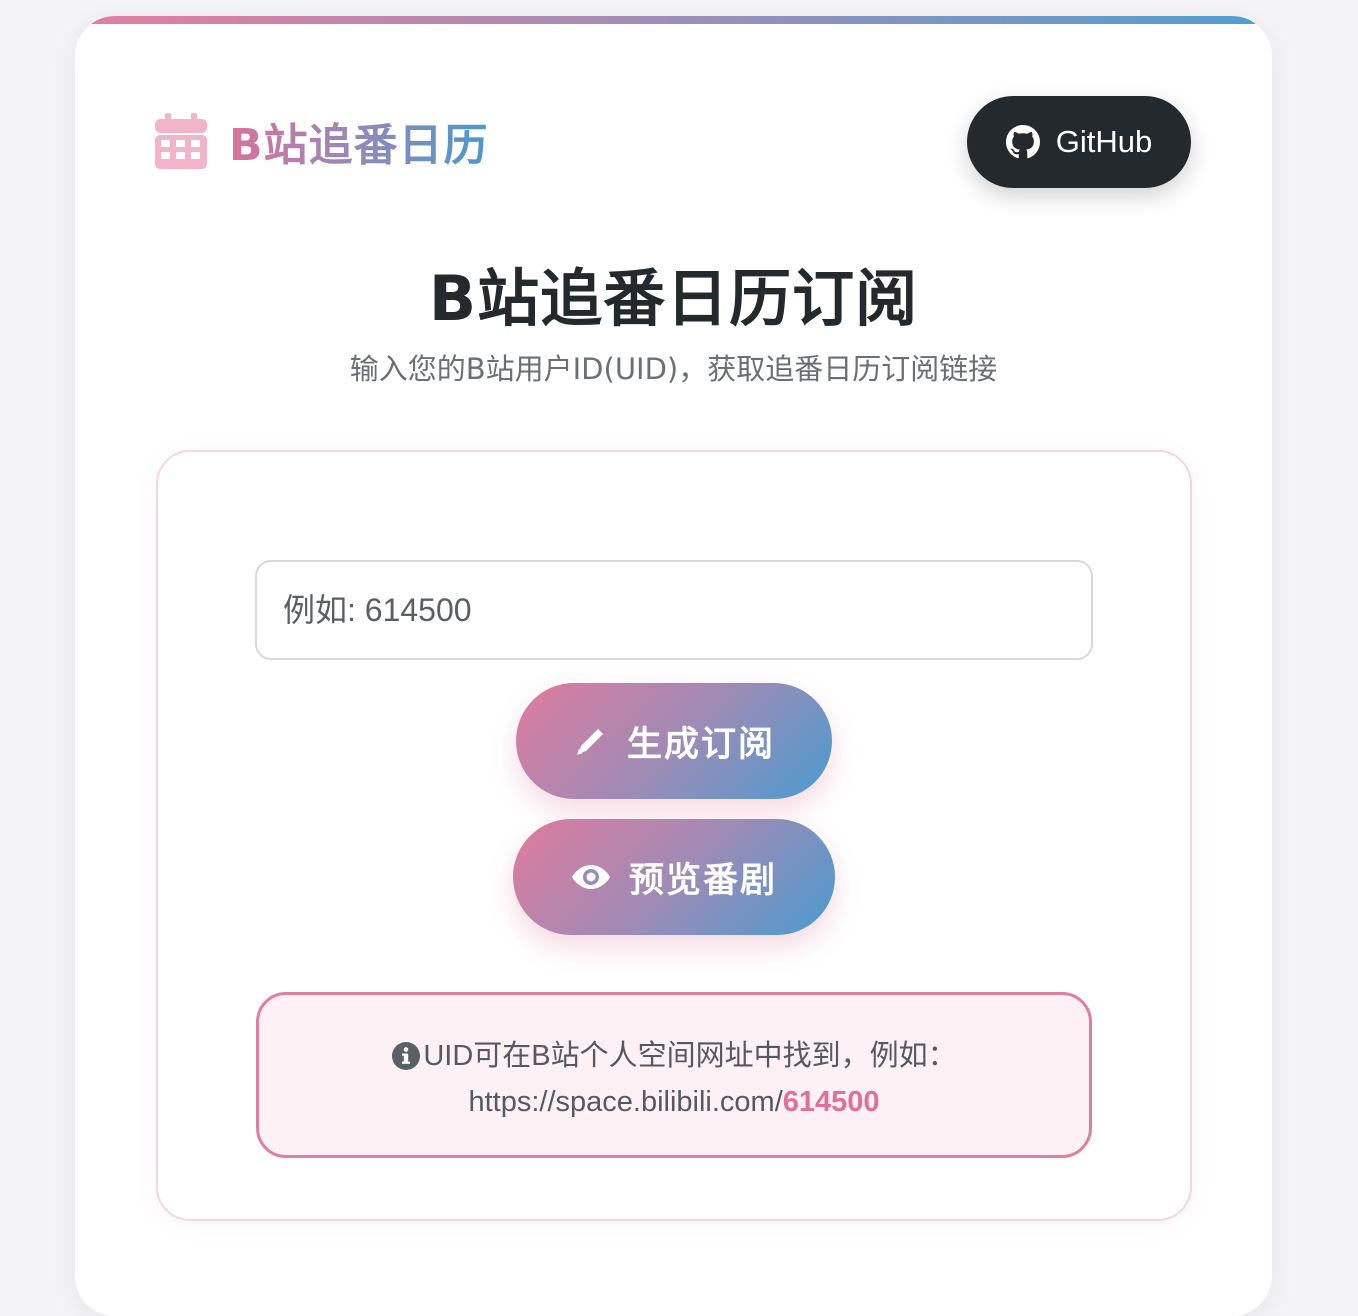 This screenshot has height=1316, width=1358. Describe the element at coordinates (700, 744) in the screenshot. I see `generate-subscription-label: 生成订阅` at that location.